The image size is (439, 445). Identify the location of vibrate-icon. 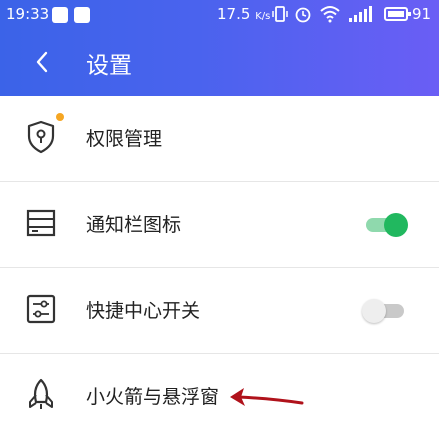
(280, 14).